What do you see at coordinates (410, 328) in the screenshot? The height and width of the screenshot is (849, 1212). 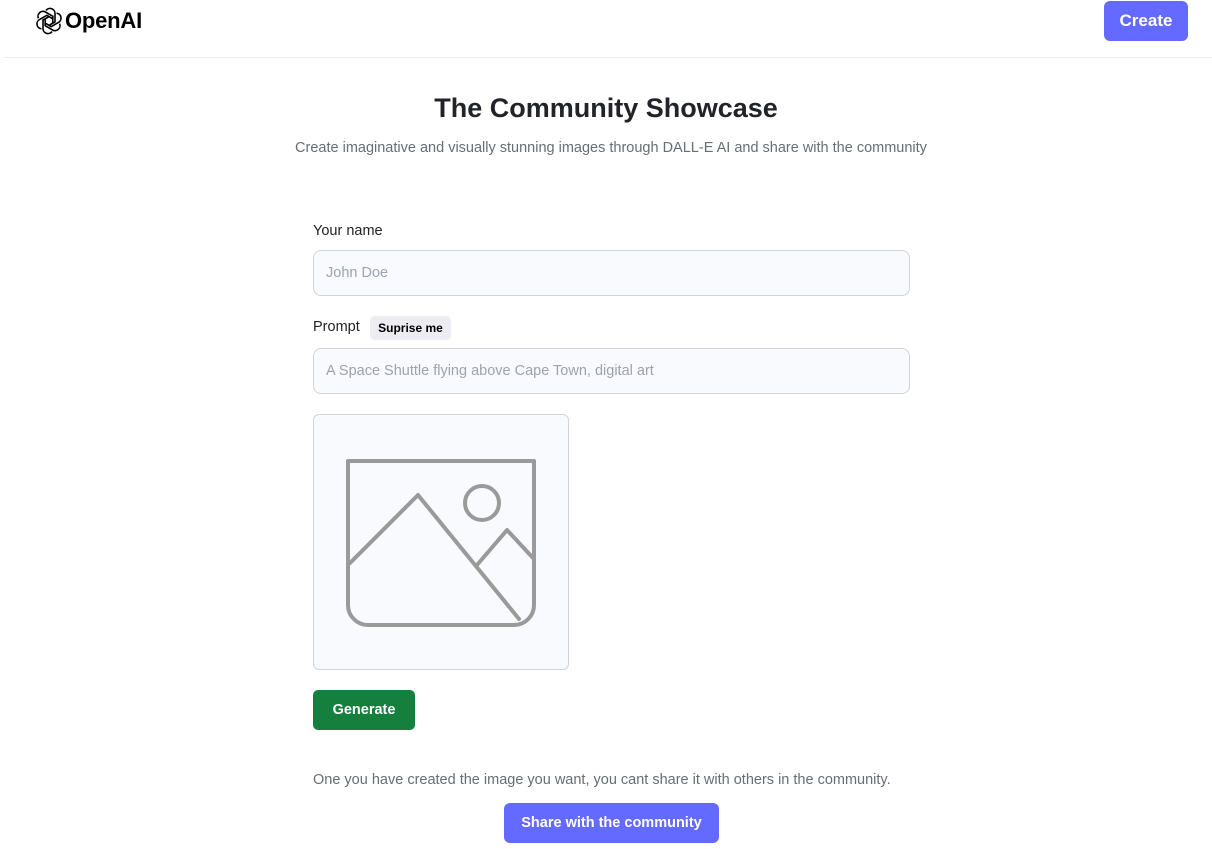 I see `surprise-me-button: Suprise me` at bounding box center [410, 328].